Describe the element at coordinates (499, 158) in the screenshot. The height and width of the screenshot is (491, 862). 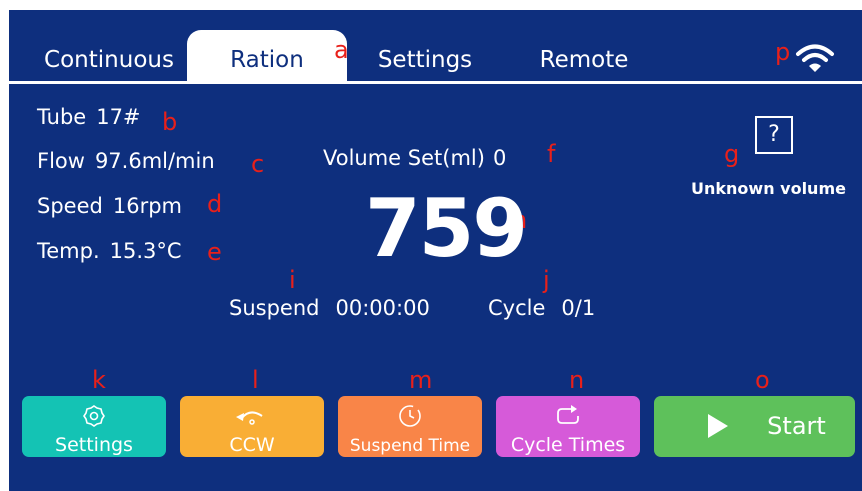
I see `volume-set-value: 0` at that location.